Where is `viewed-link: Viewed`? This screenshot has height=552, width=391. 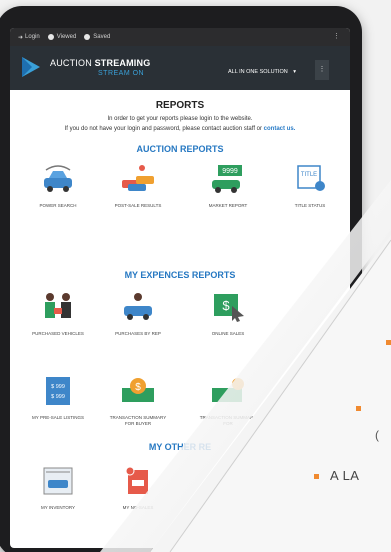 viewed-link: Viewed is located at coordinates (62, 37).